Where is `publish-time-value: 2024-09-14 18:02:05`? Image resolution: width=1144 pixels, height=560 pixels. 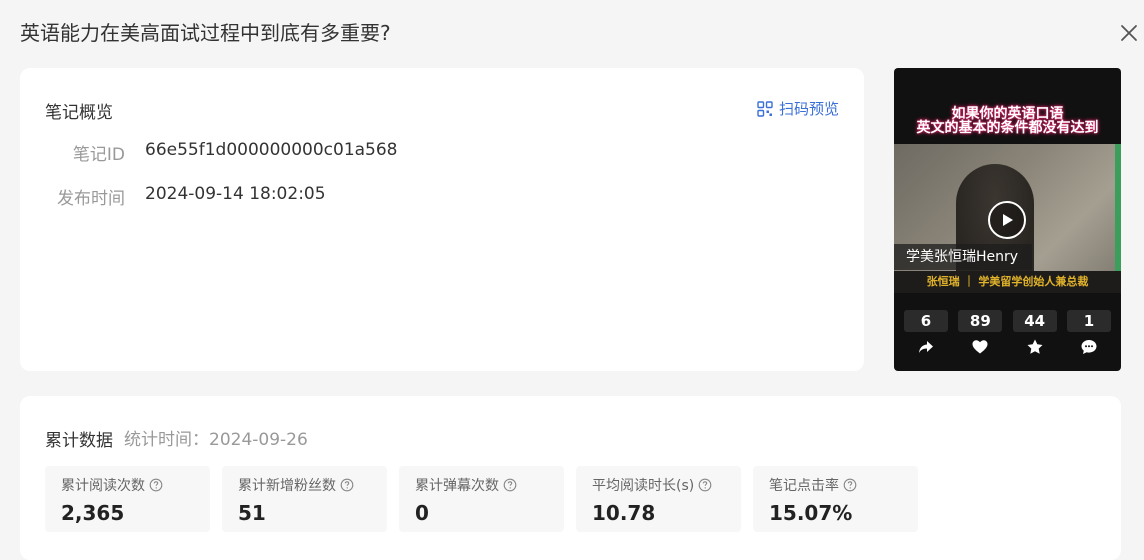
publish-time-value: 2024-09-14 18:02:05 is located at coordinates (235, 194).